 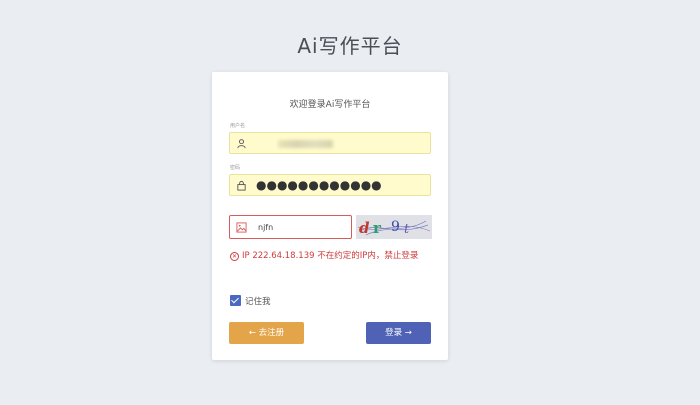 I want to click on password-field, so click(x=330, y=185).